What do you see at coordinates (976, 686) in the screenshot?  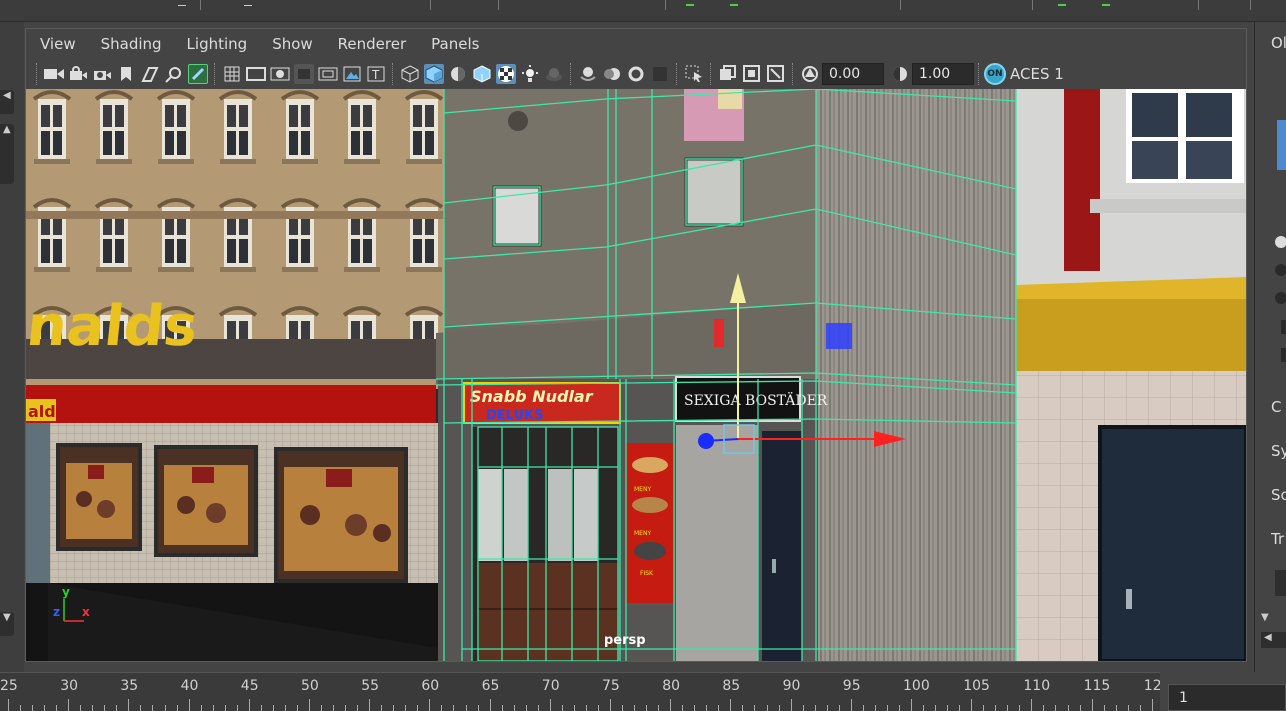 I see `frame-tick-label: 105` at bounding box center [976, 686].